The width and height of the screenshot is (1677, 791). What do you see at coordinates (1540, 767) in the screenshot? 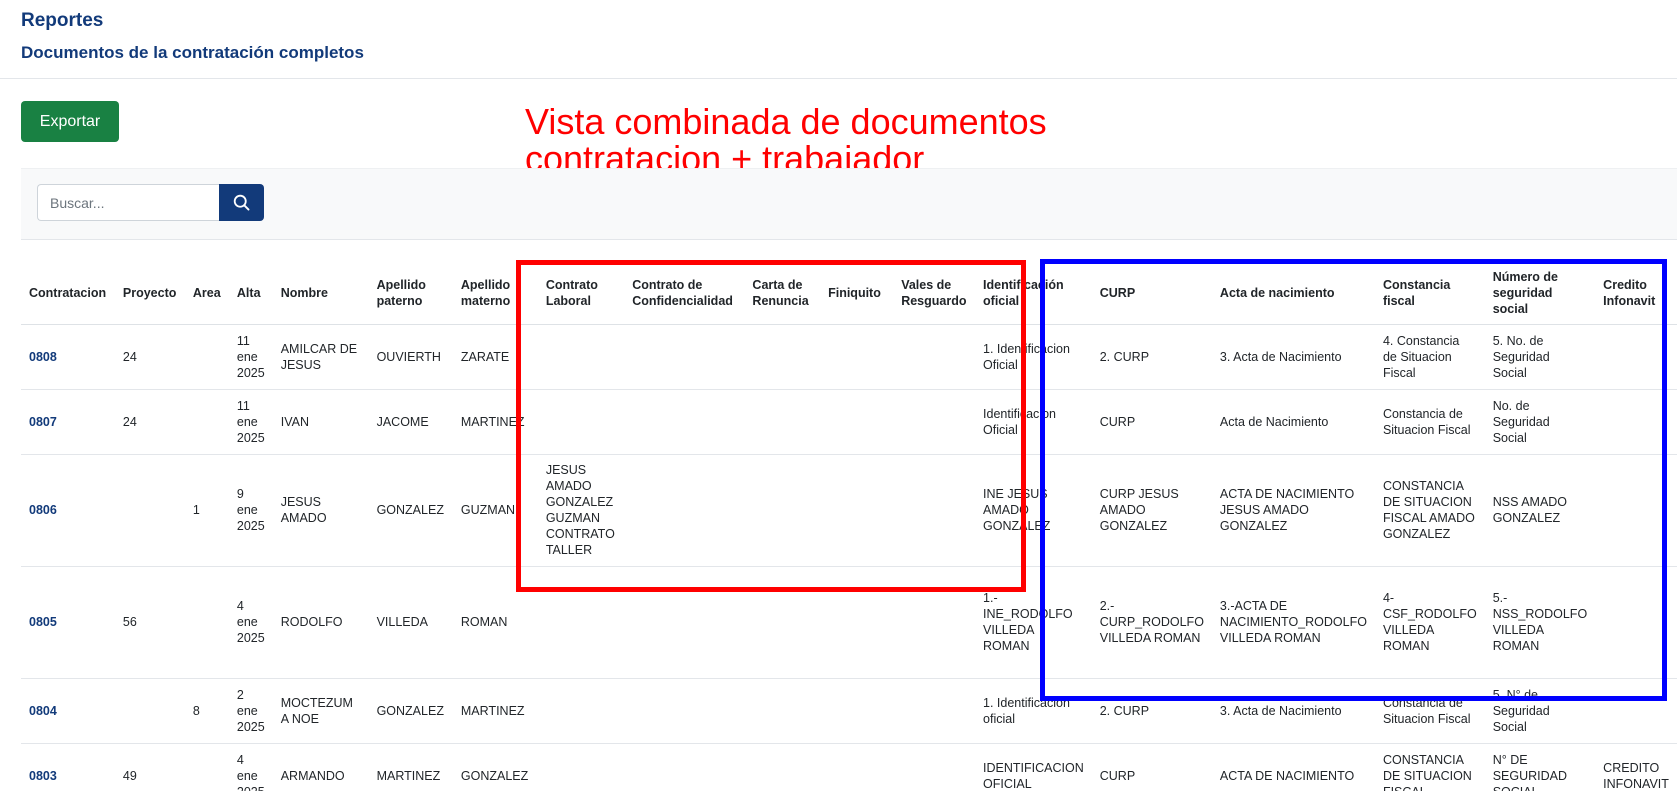
I see `table-cell: N° DE SEGURIDAD SOCIAL` at bounding box center [1540, 767].